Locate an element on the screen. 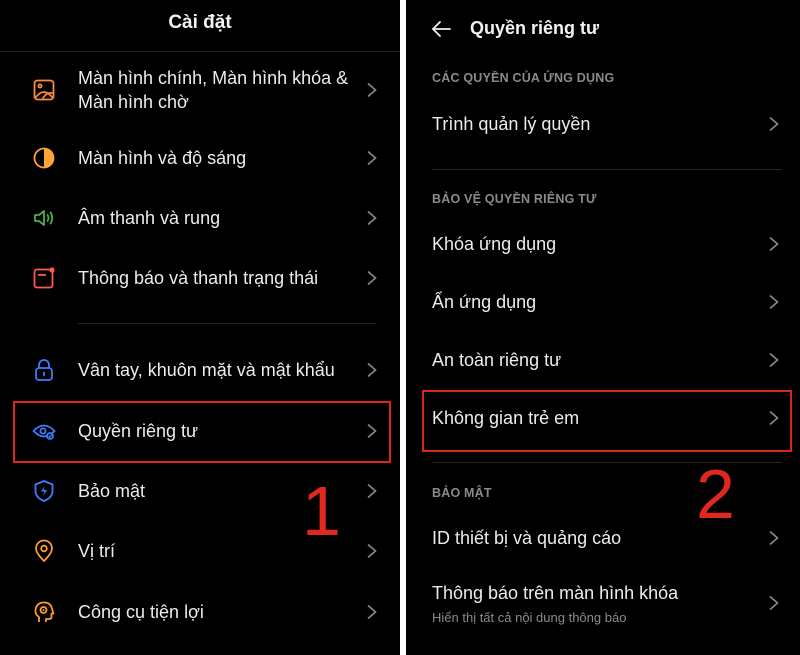 The width and height of the screenshot is (800, 655). settings-item-convenience-tools: Công cụ tiện lợi is located at coordinates (200, 612).